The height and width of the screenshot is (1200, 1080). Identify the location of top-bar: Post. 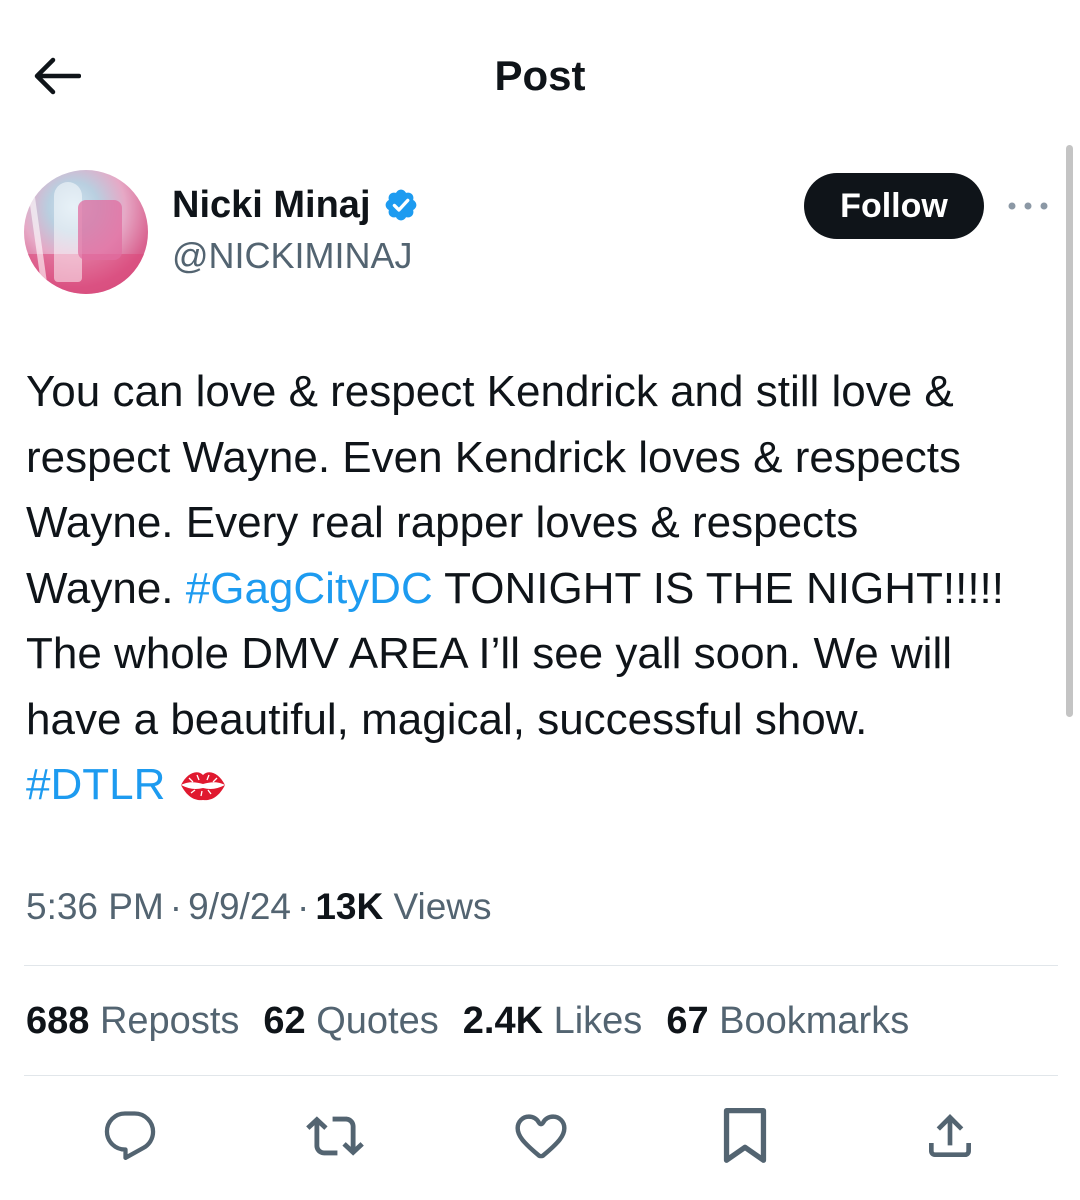
(540, 75).